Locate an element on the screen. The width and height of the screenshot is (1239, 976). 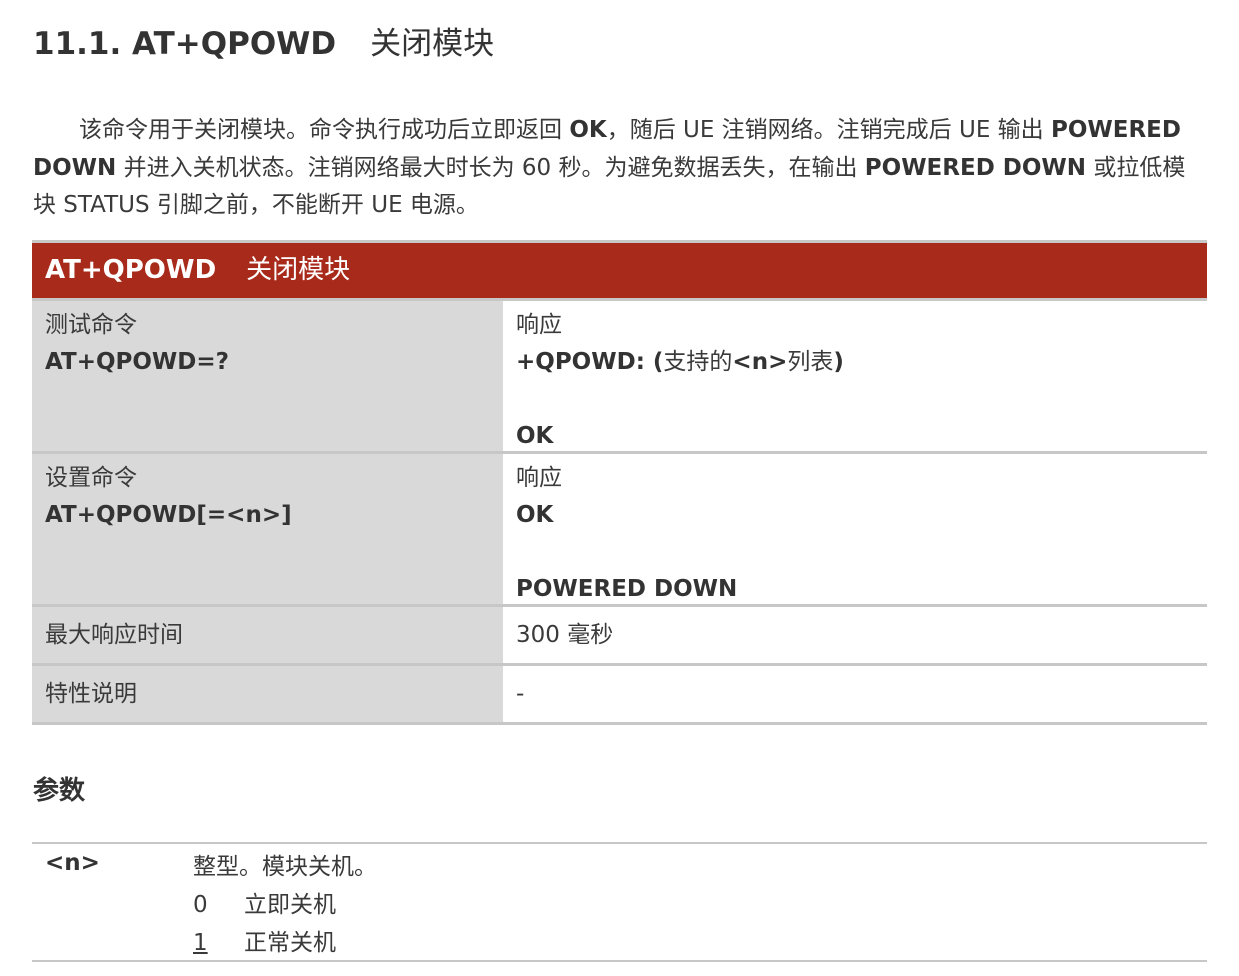
response-final: POWERED DOWN is located at coordinates (627, 589).